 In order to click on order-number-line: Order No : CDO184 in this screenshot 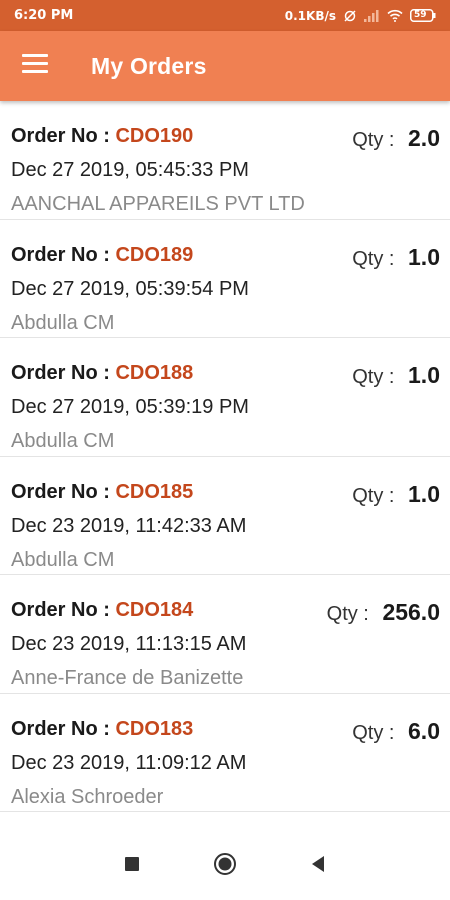, I will do `click(102, 610)`.